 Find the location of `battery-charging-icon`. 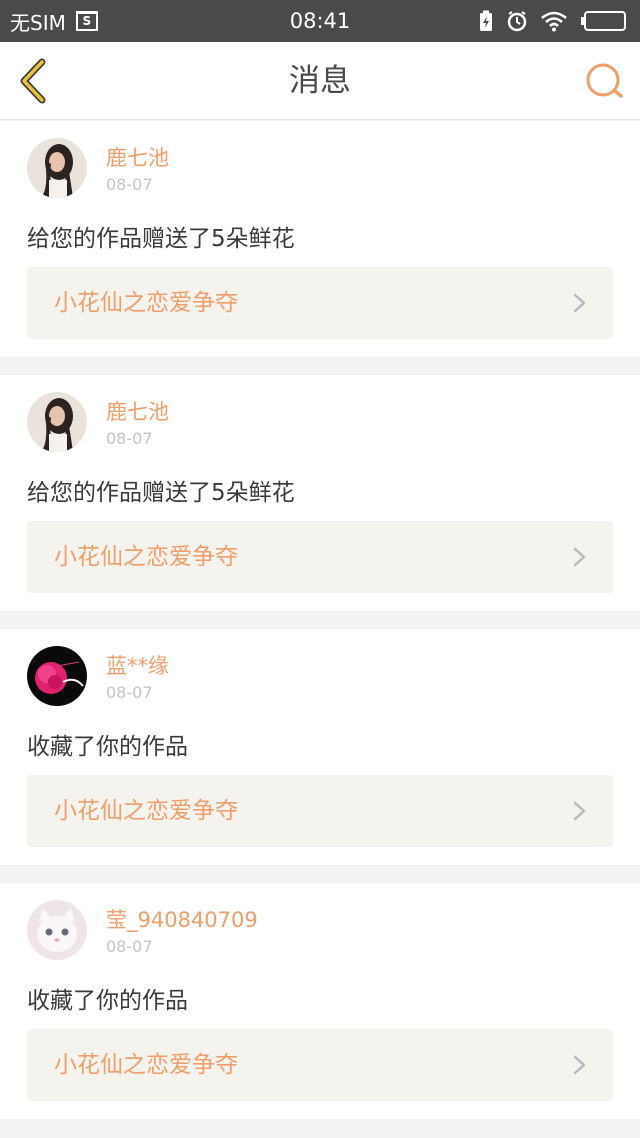

battery-charging-icon is located at coordinates (486, 20).